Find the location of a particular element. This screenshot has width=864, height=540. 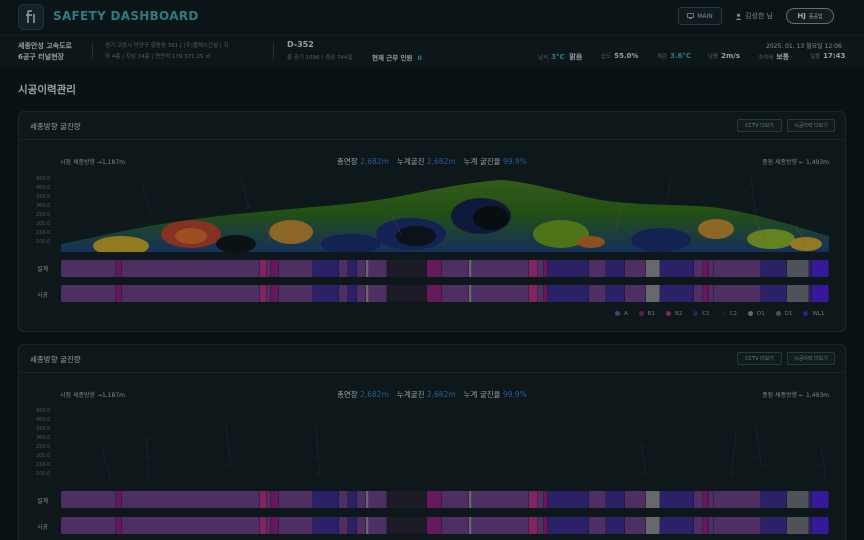

weather-value: 보통 is located at coordinates (783, 57).